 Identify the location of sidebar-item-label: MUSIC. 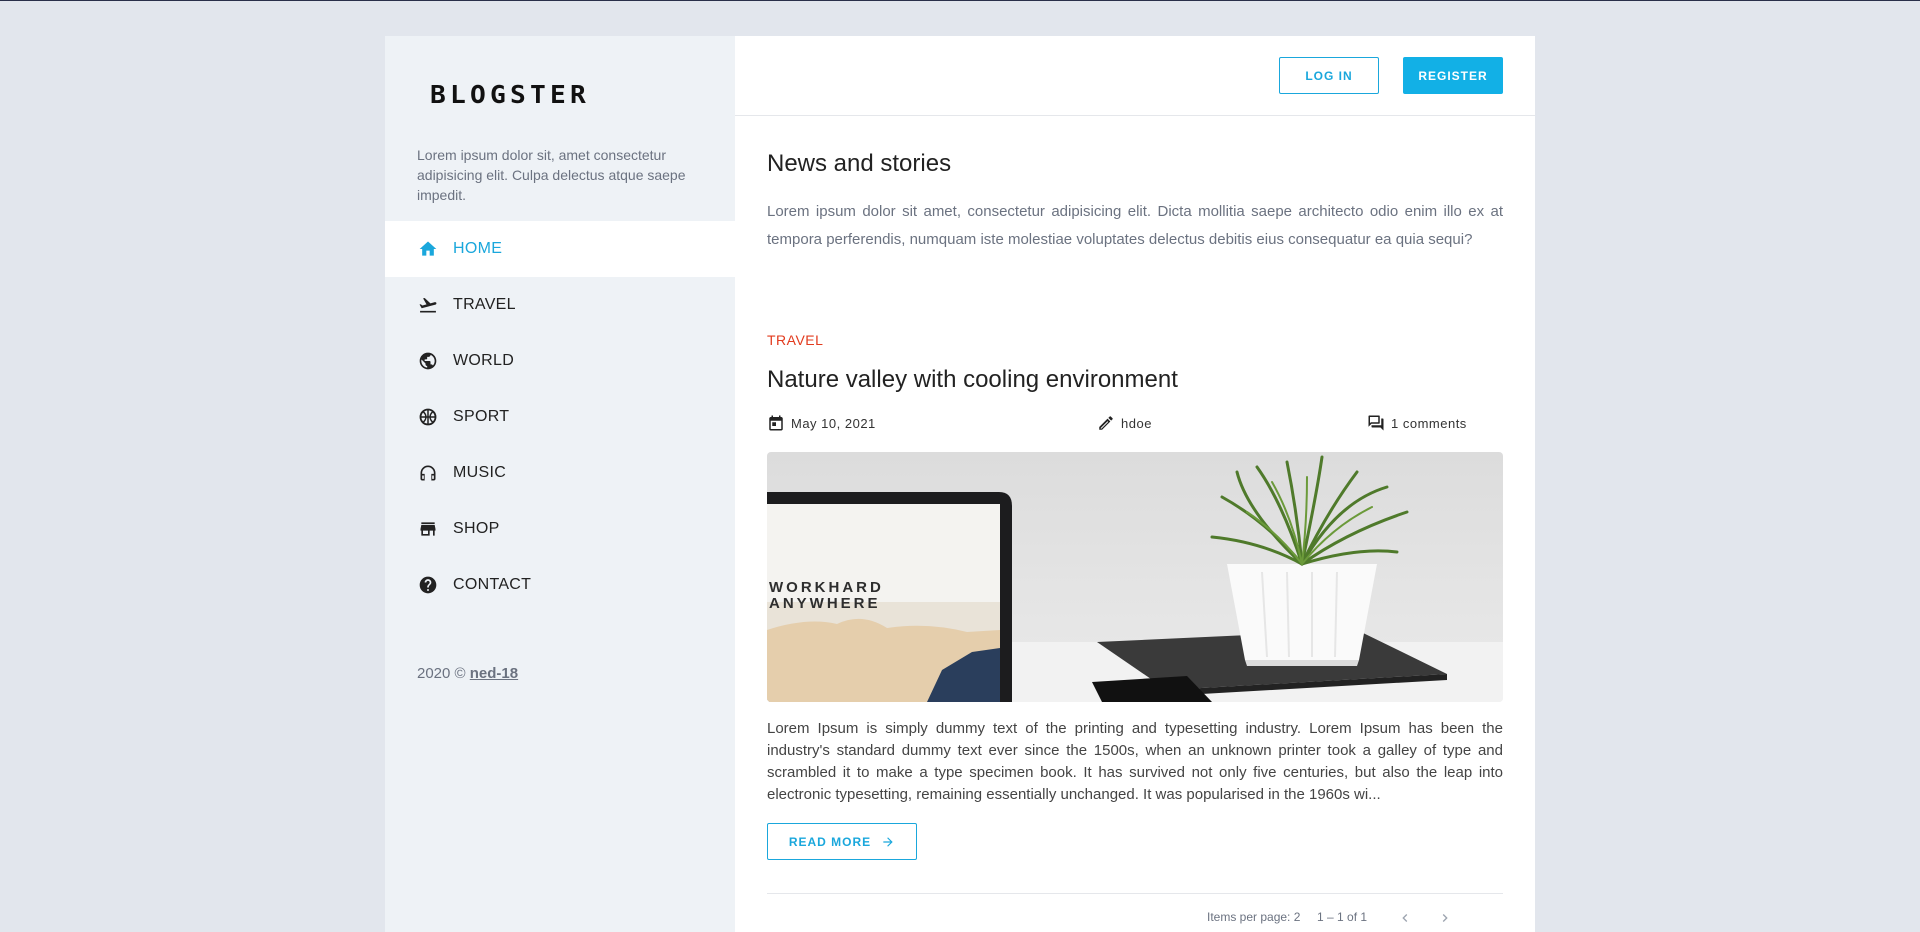
(480, 472).